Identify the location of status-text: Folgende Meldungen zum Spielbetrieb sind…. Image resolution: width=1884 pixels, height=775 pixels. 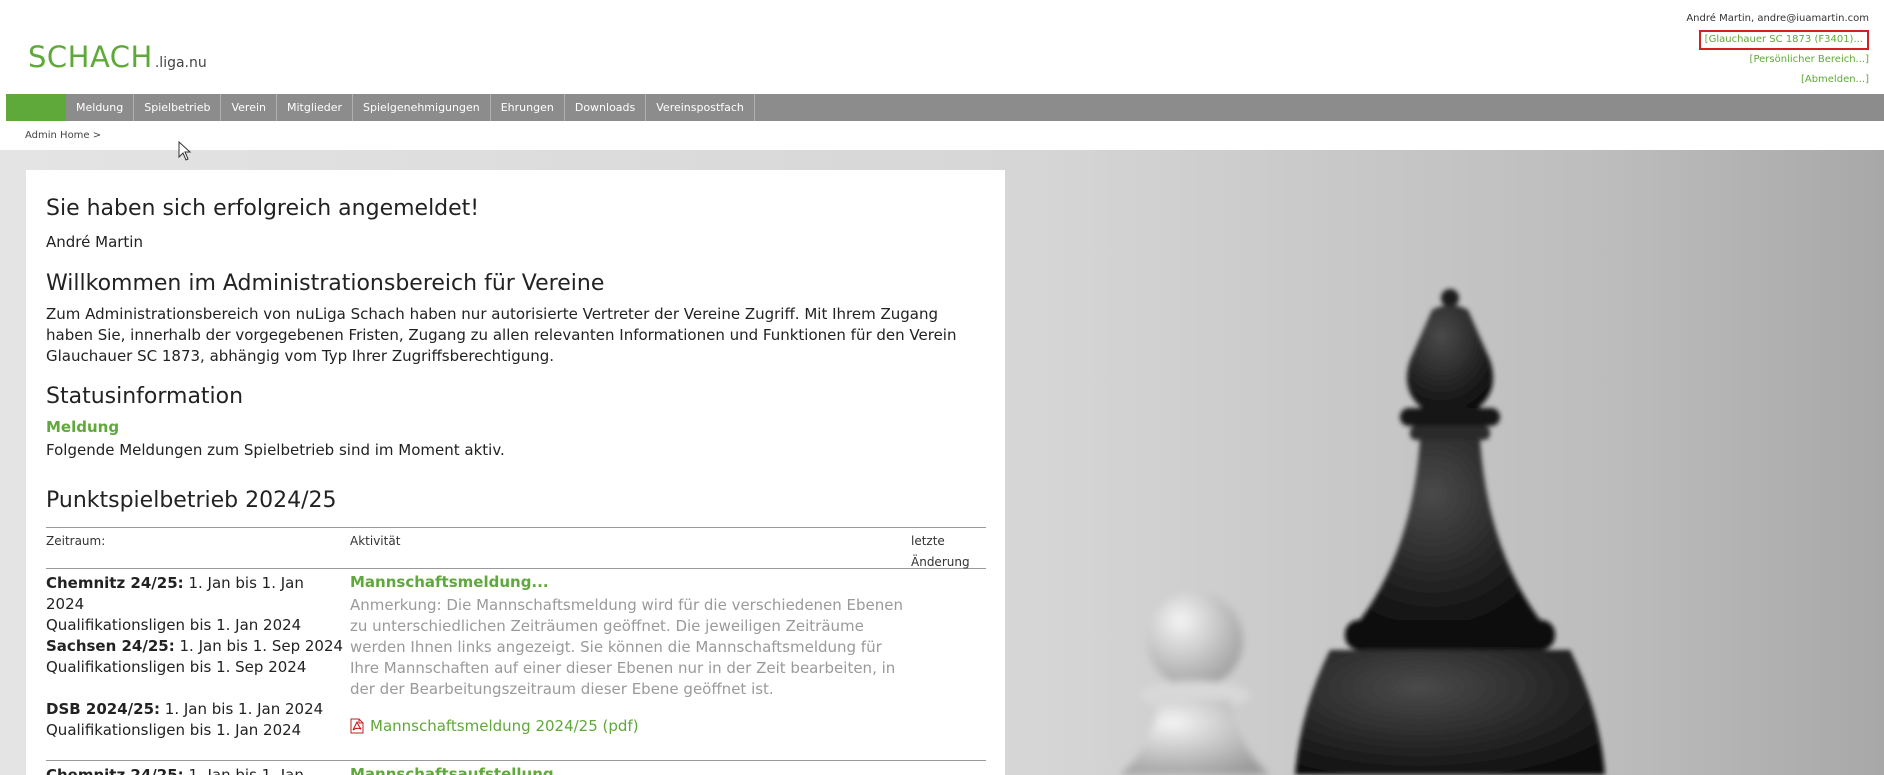
(275, 450).